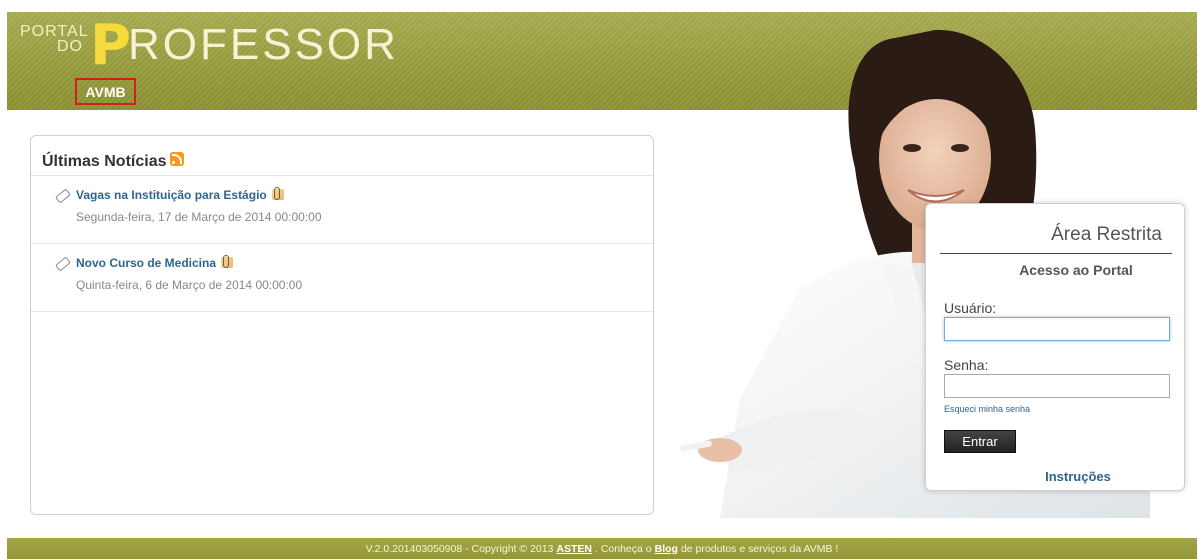  What do you see at coordinates (987, 409) in the screenshot?
I see `forgot-password-link: Esqueci minha senha` at bounding box center [987, 409].